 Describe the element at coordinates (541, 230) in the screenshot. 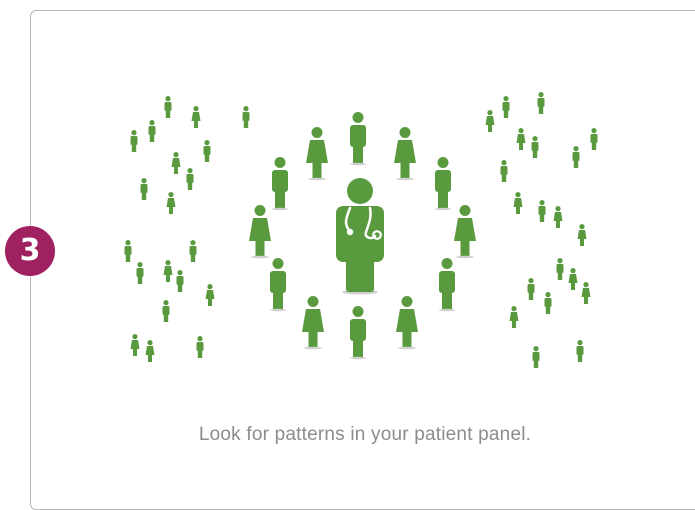

I see `right-crowd` at that location.